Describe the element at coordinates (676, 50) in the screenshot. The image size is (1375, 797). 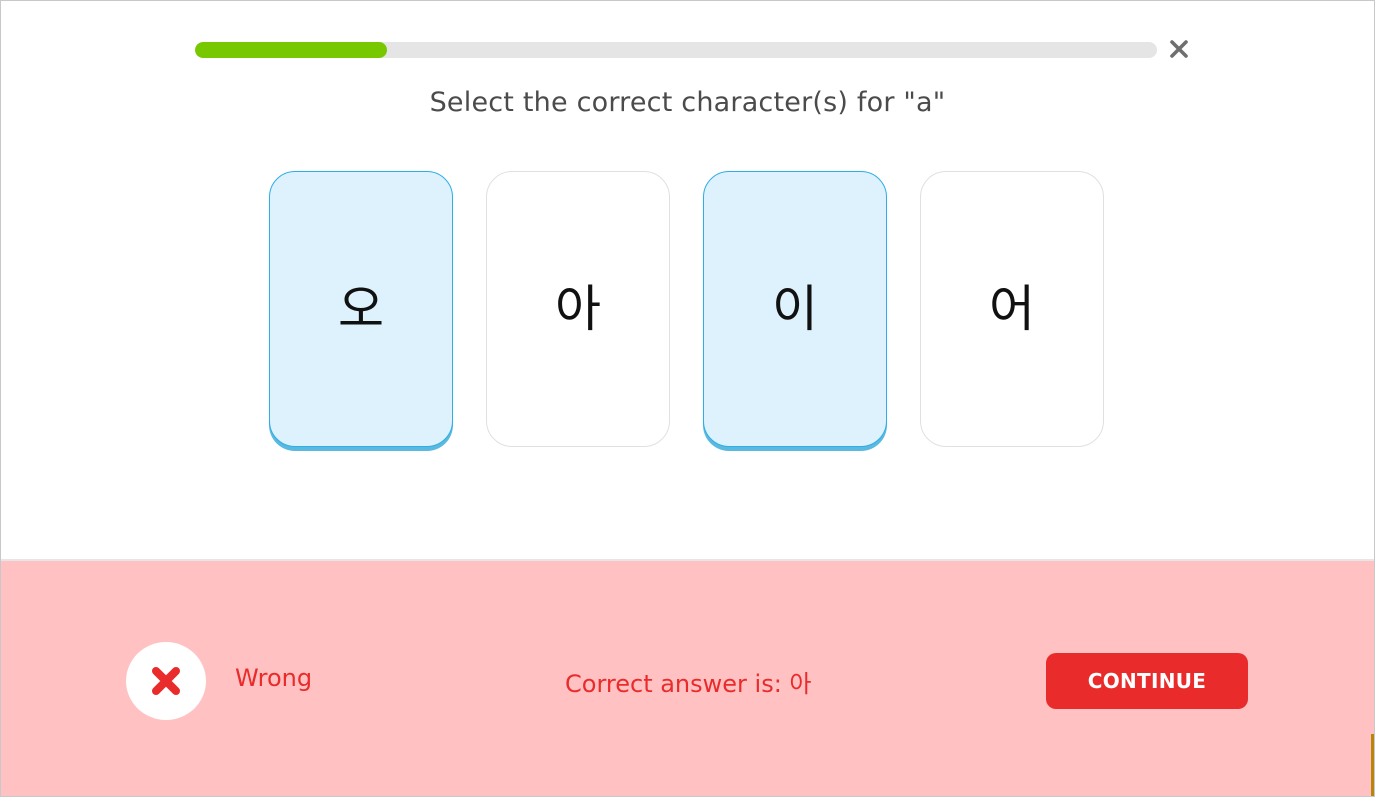
I see `progress-bar` at that location.